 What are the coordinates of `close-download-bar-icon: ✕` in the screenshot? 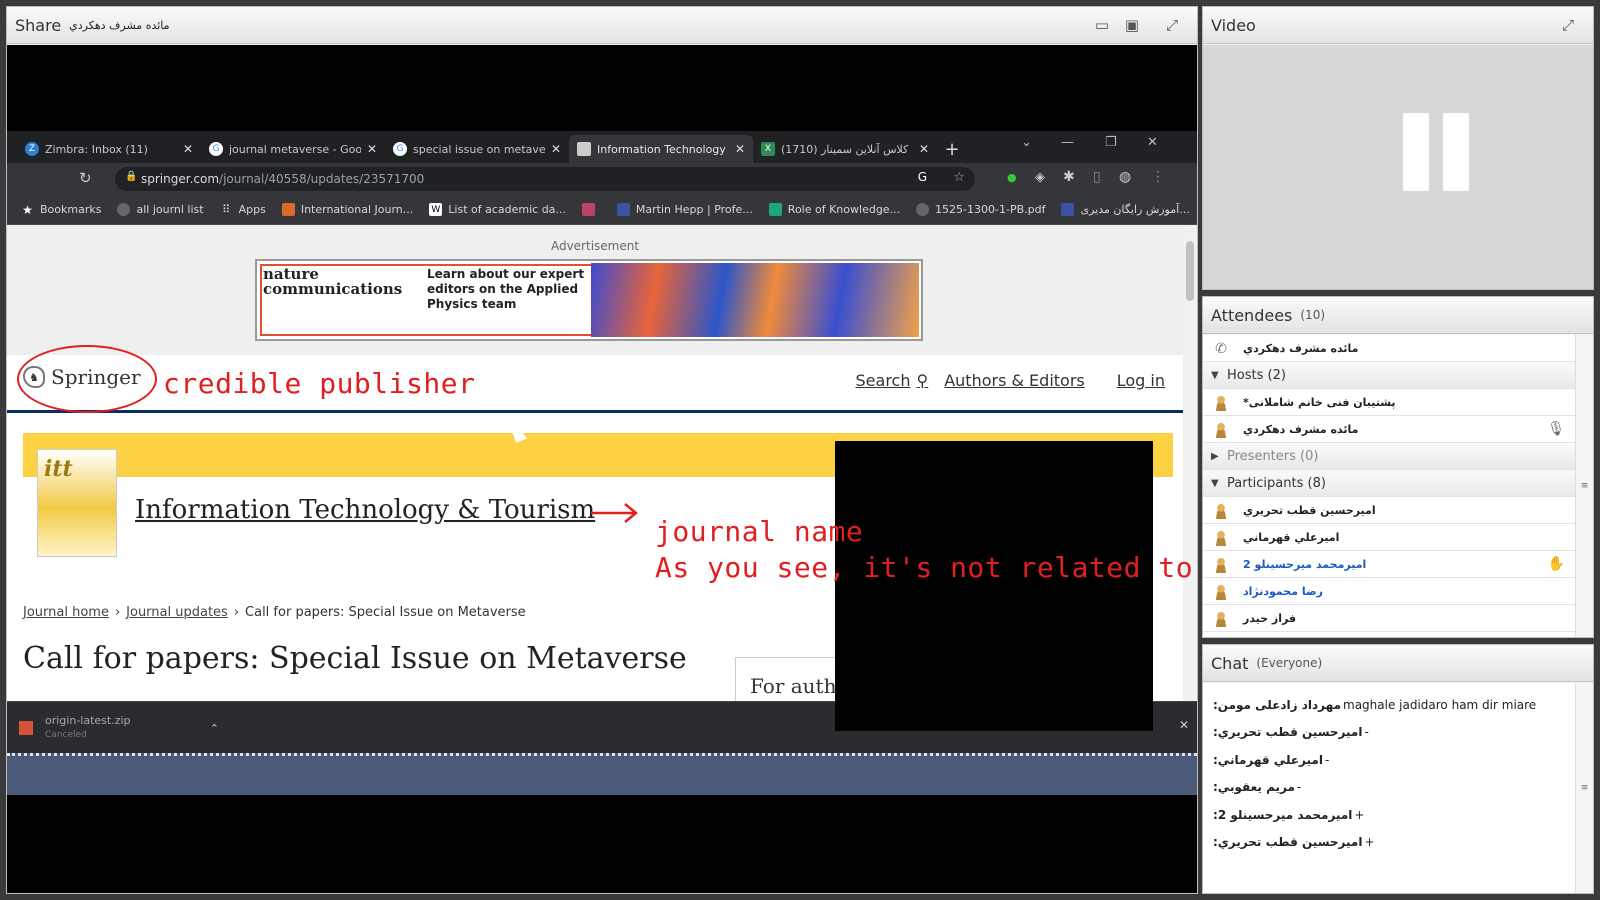 It's located at (1184, 725).